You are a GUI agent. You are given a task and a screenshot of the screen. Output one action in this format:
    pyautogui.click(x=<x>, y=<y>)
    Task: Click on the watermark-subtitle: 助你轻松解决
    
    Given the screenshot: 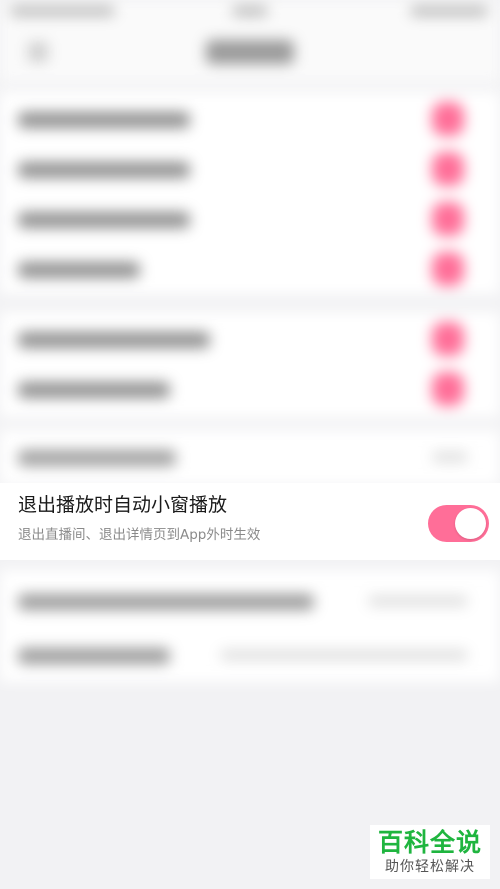 What is the action you would take?
    pyautogui.click(x=430, y=867)
    